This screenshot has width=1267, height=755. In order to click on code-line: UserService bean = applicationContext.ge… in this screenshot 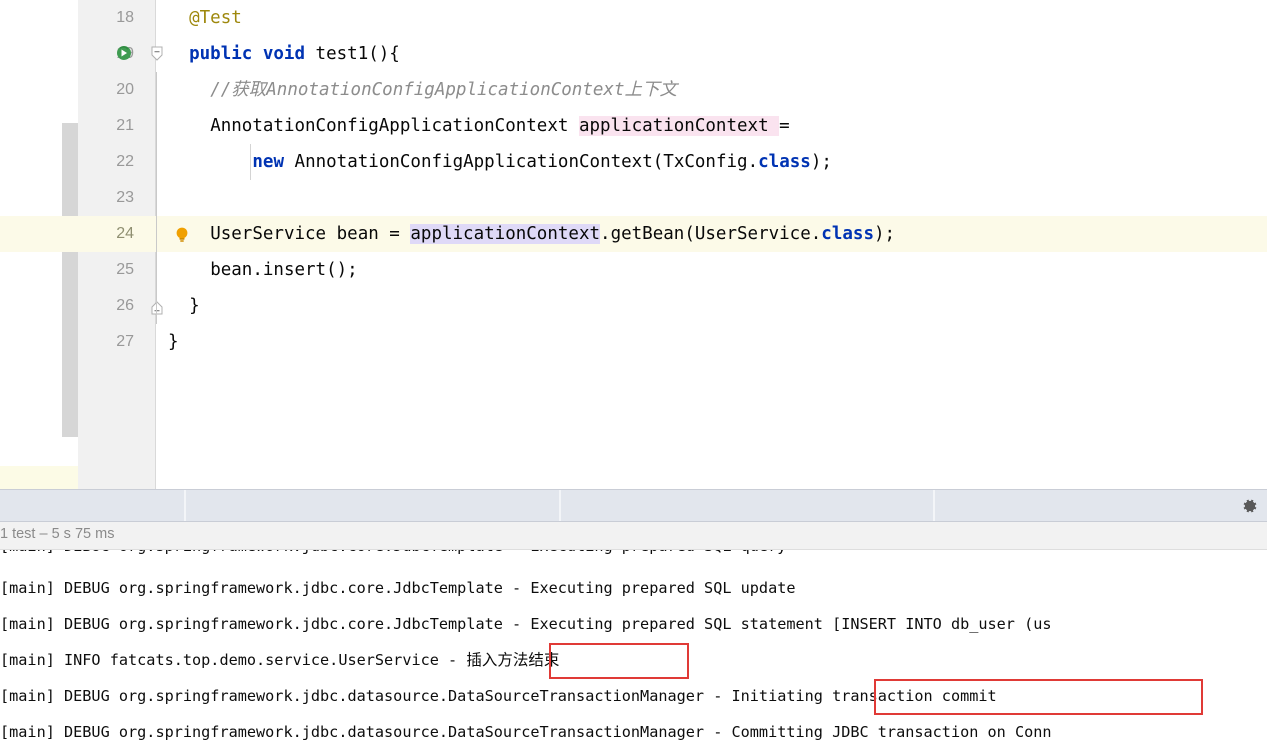, I will do `click(738, 234)`.